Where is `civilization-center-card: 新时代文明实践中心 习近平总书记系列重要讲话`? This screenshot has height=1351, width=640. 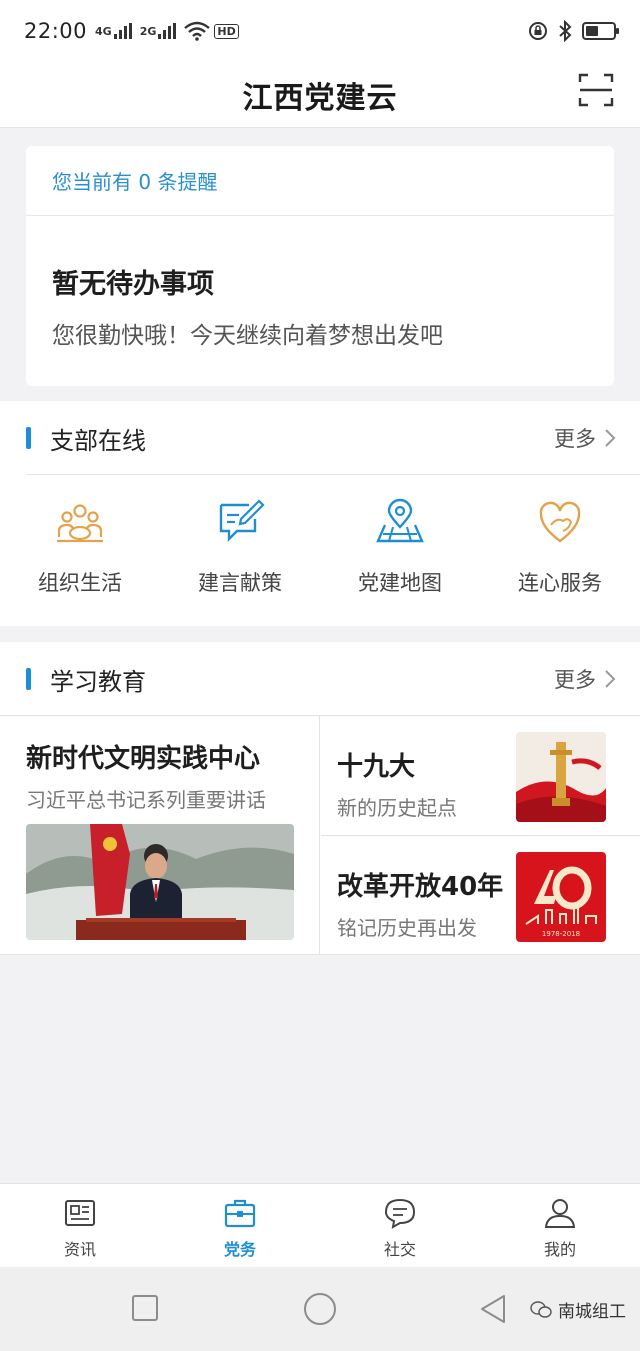 civilization-center-card: 新时代文明实践中心 习近平总书记系列重要讲话 is located at coordinates (160, 835).